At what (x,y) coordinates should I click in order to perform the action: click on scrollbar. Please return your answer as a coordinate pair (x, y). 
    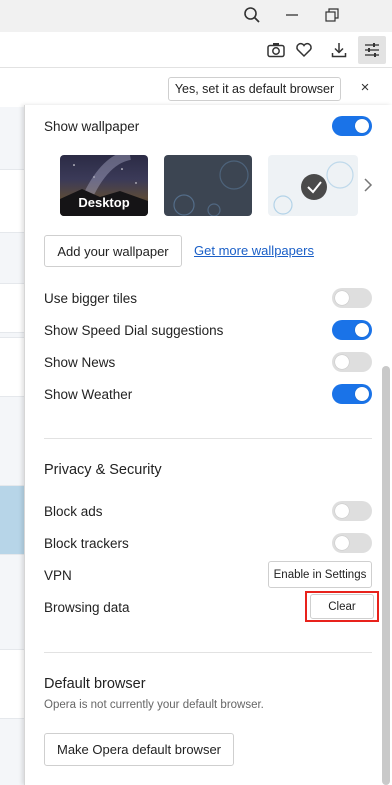
    Looking at the image, I should click on (386, 575).